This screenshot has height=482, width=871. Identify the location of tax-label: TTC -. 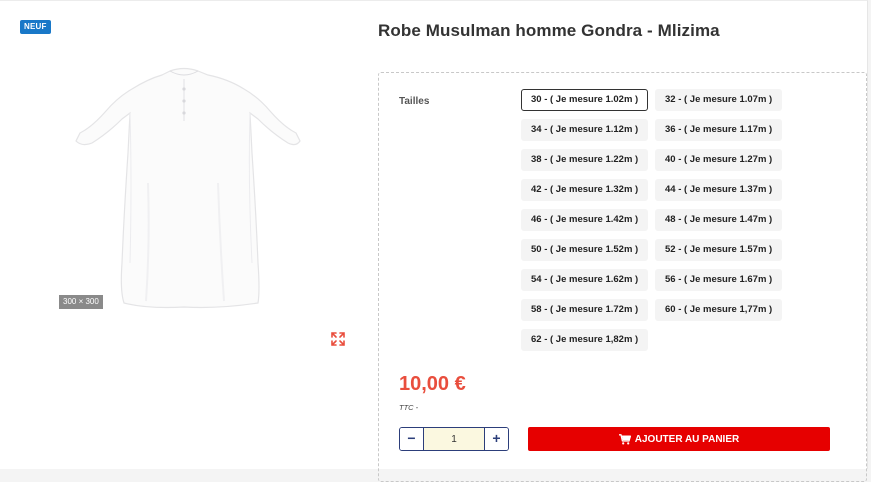
(409, 407).